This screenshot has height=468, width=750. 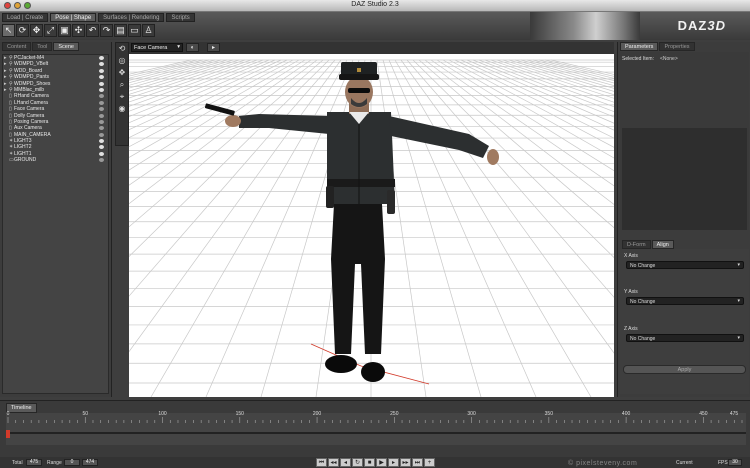 What do you see at coordinates (643, 339) in the screenshot?
I see `z-axis-value: No Change` at bounding box center [643, 339].